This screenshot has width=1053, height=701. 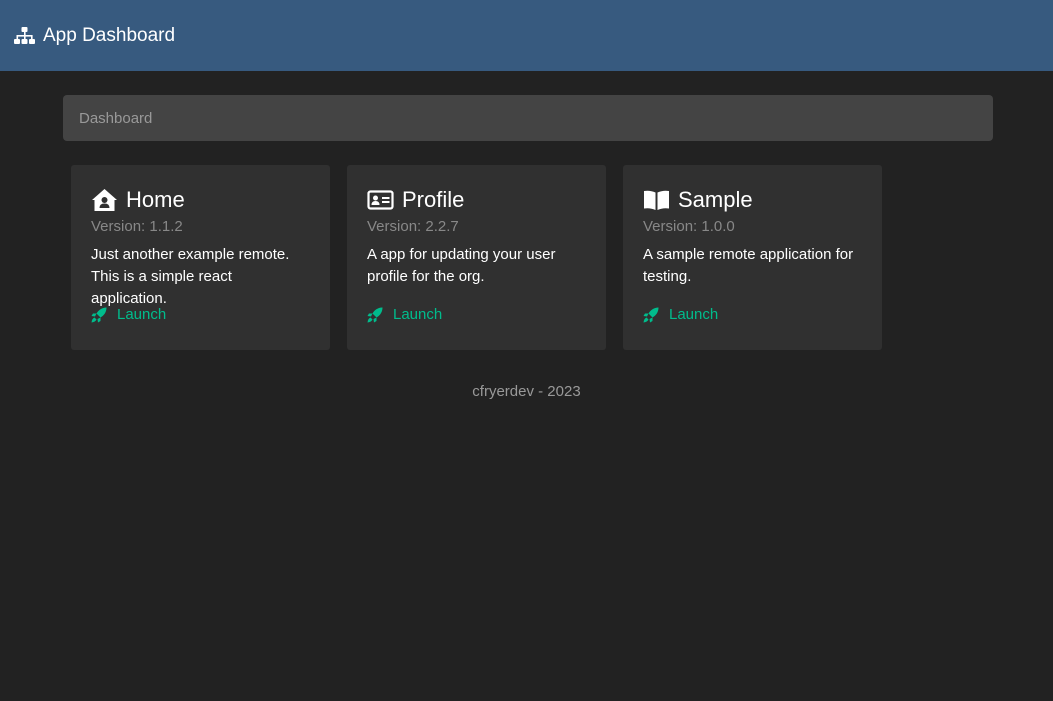 I want to click on breadcrumb: Dashboard, so click(x=528, y=118).